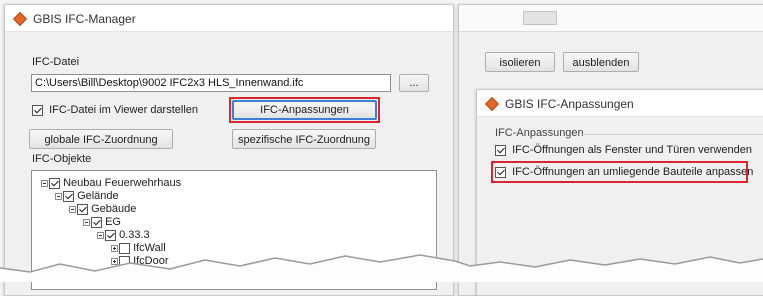  I want to click on tree-node: 0.33.3, so click(123, 235).